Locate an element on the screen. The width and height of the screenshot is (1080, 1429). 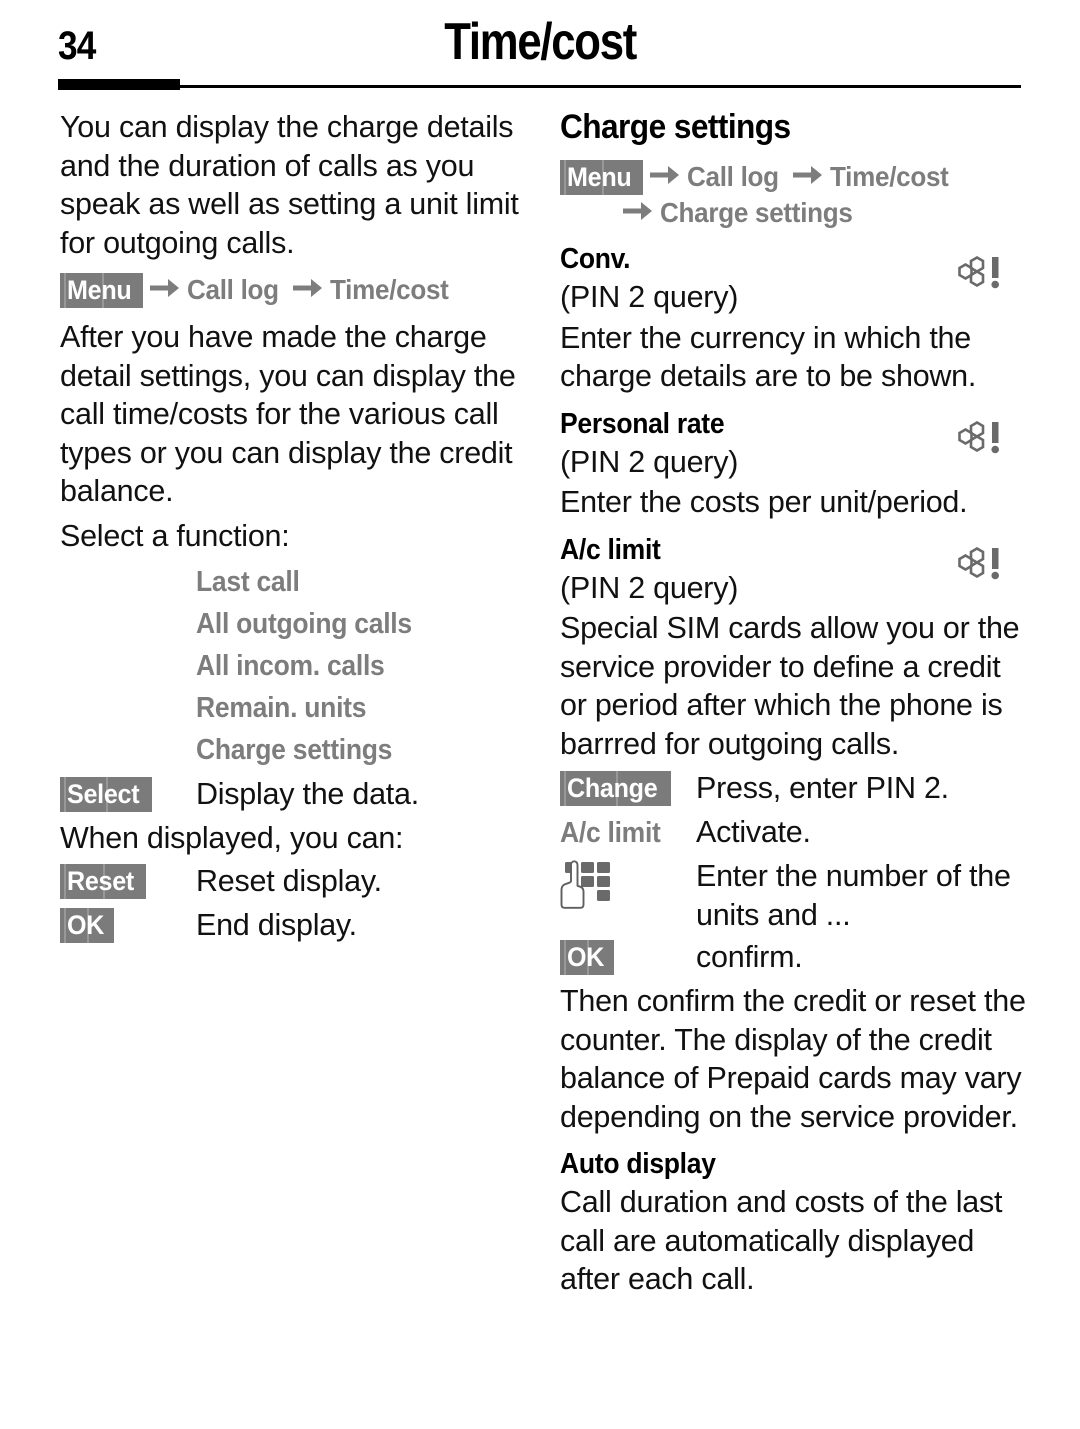
navpath-right-line2: Charge settings is located at coordinates (795, 213).